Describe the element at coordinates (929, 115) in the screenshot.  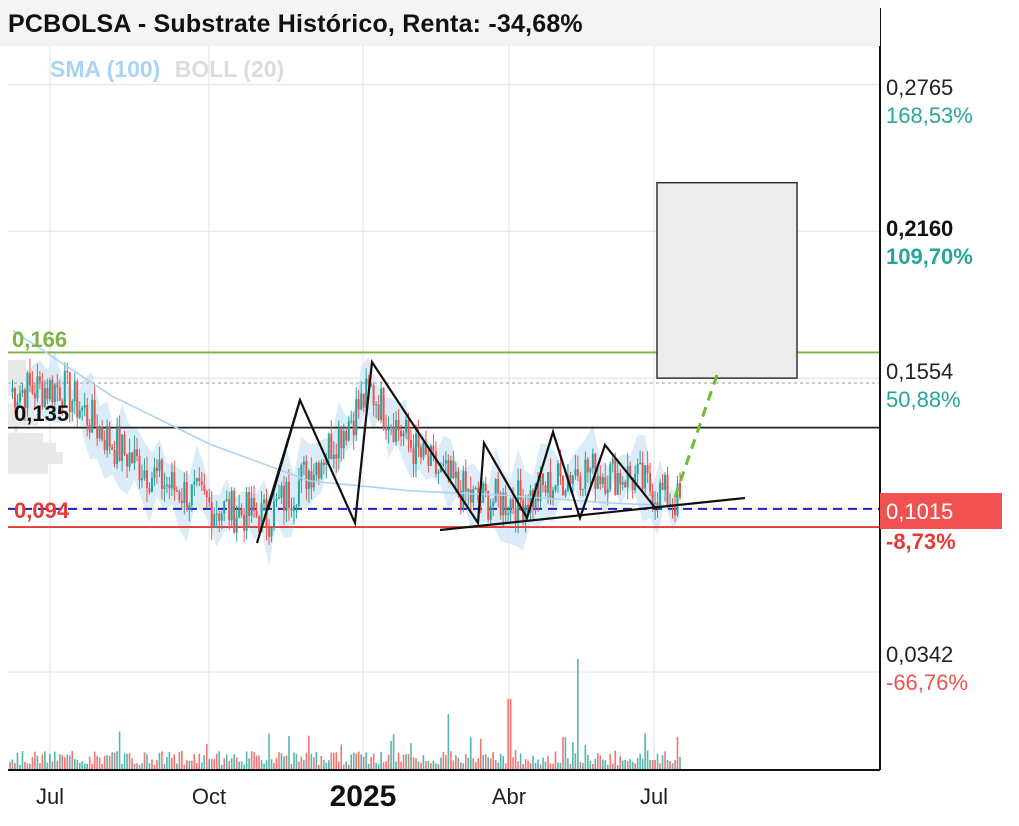
I see `axis-pct-0: 168,53%` at that location.